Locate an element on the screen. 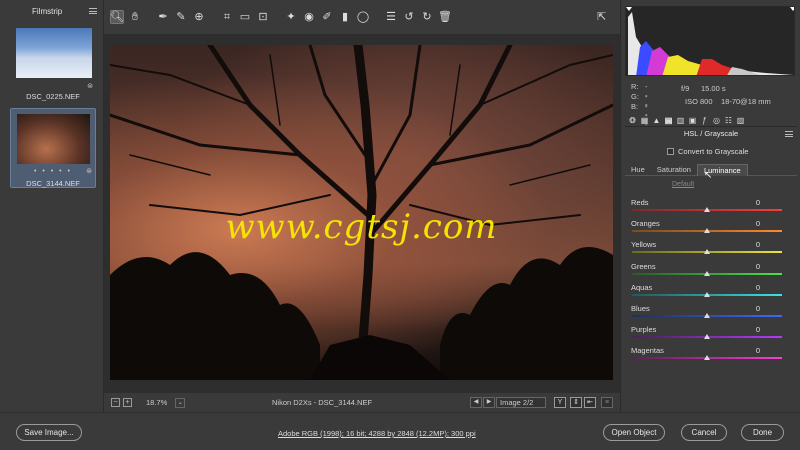  basic-panel-icon: ❂ is located at coordinates (632, 120).